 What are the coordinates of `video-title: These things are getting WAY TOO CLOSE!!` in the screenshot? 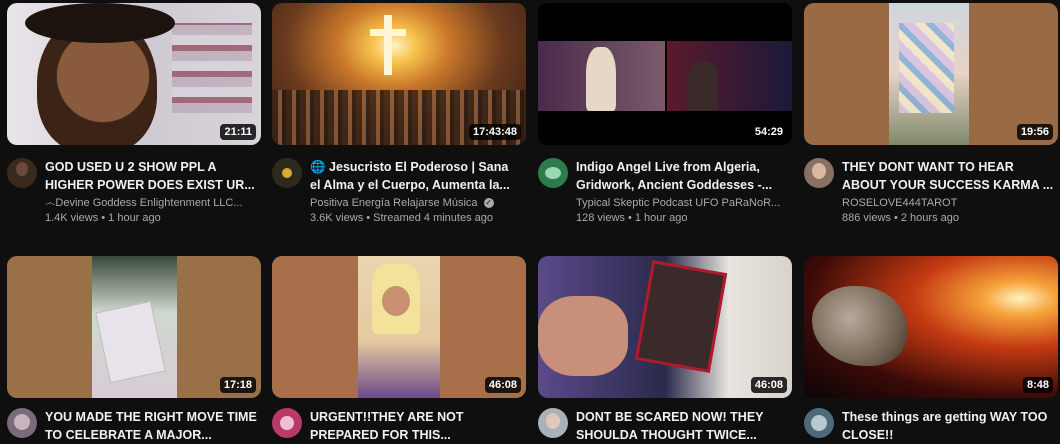 It's located at (948, 426).